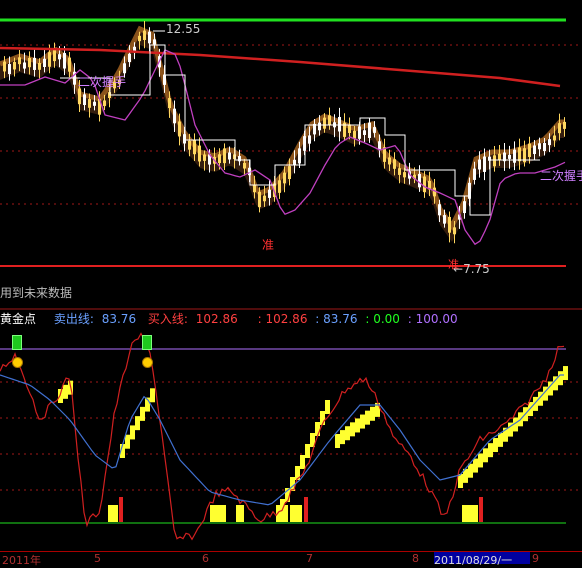  I want to click on zhun-marker: 准, so click(268, 245).